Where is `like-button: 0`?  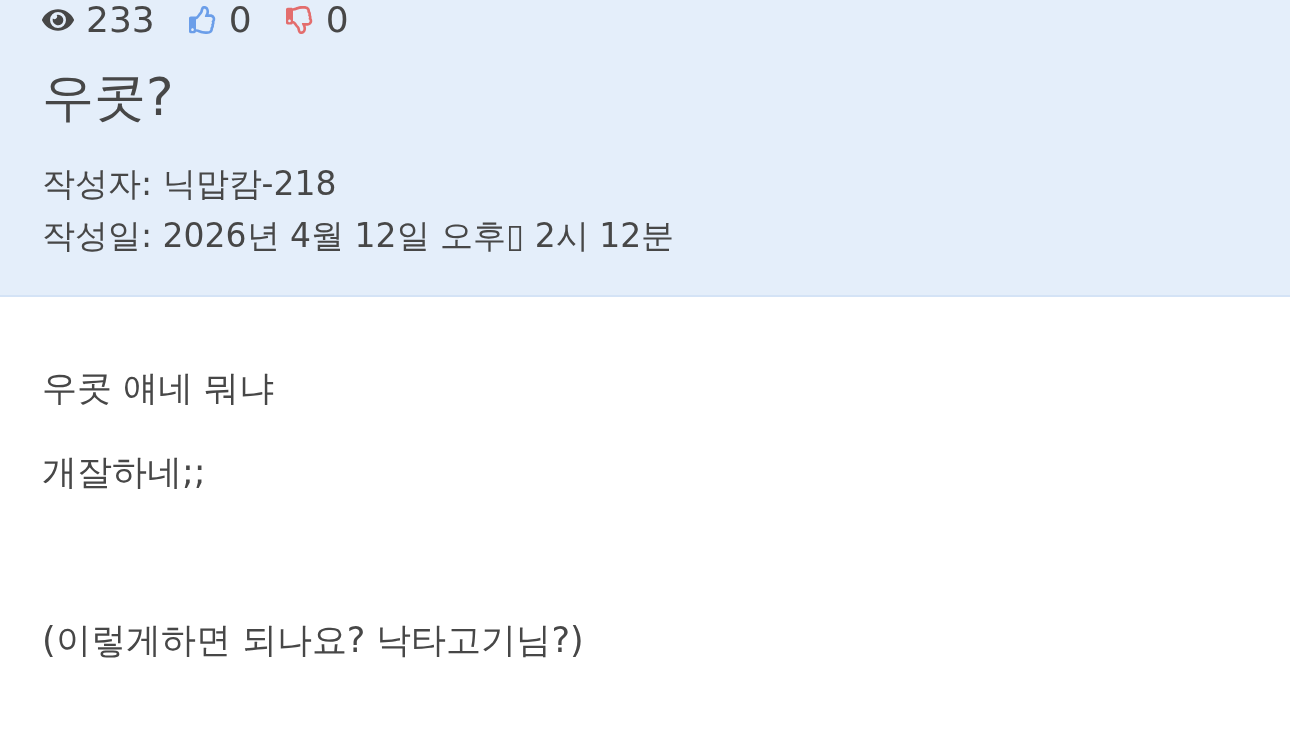
like-button: 0 is located at coordinates (220, 20).